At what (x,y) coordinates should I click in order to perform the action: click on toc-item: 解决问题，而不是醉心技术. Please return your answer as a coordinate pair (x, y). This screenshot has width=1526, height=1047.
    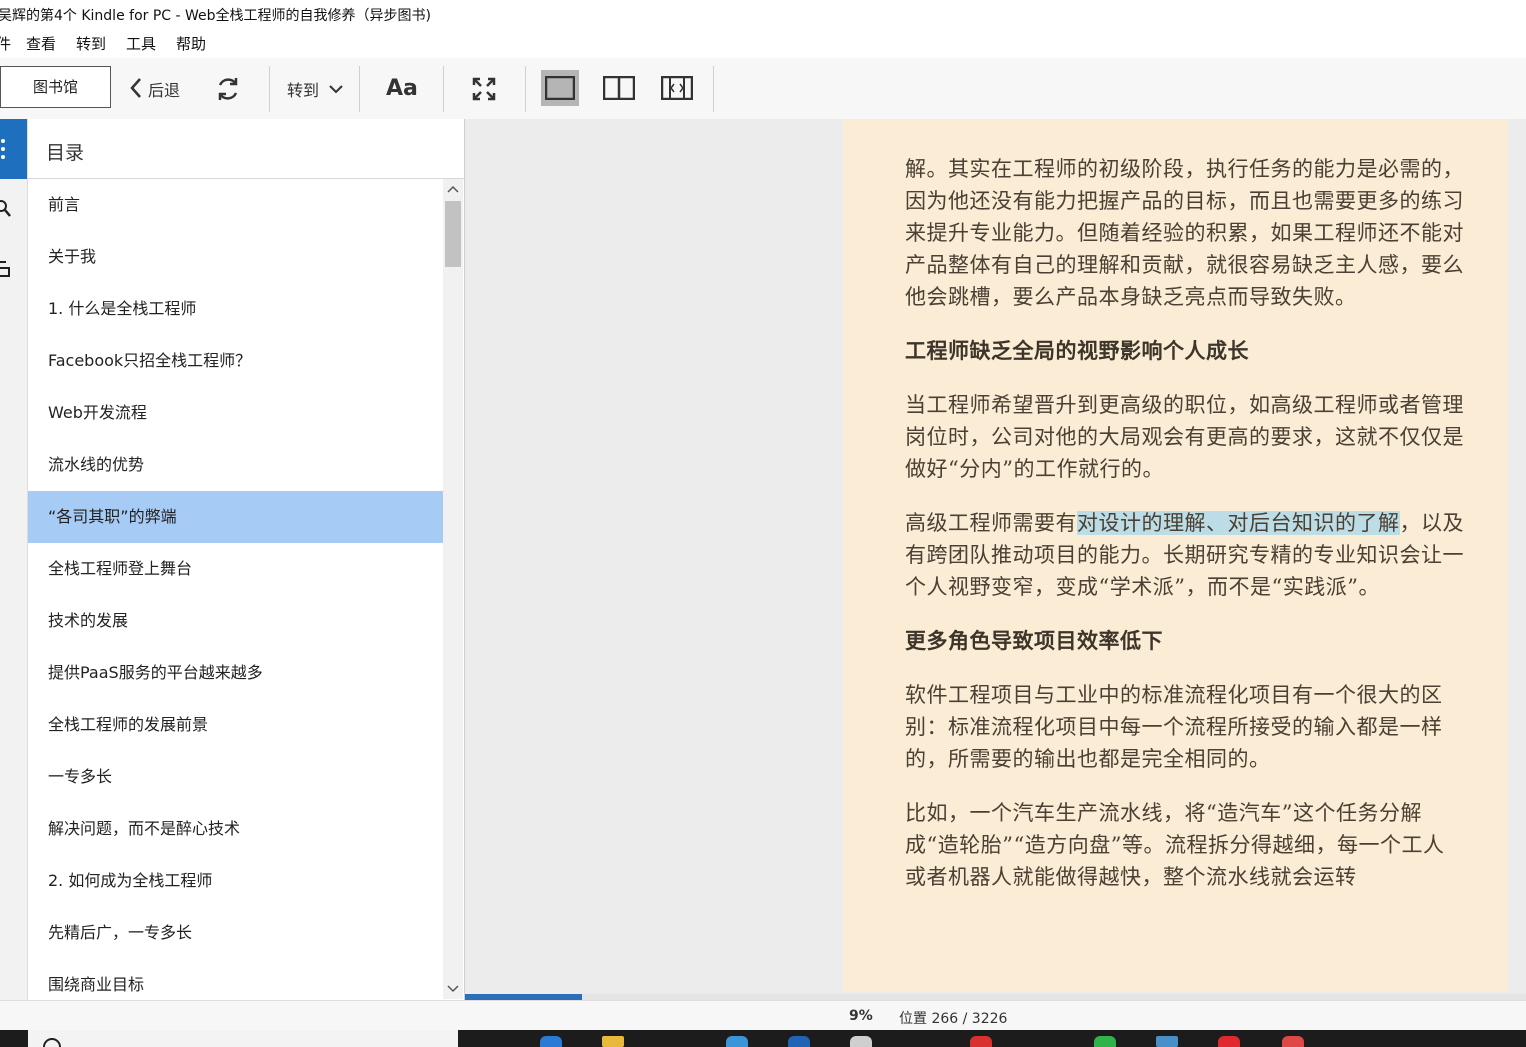
    Looking at the image, I should click on (235, 829).